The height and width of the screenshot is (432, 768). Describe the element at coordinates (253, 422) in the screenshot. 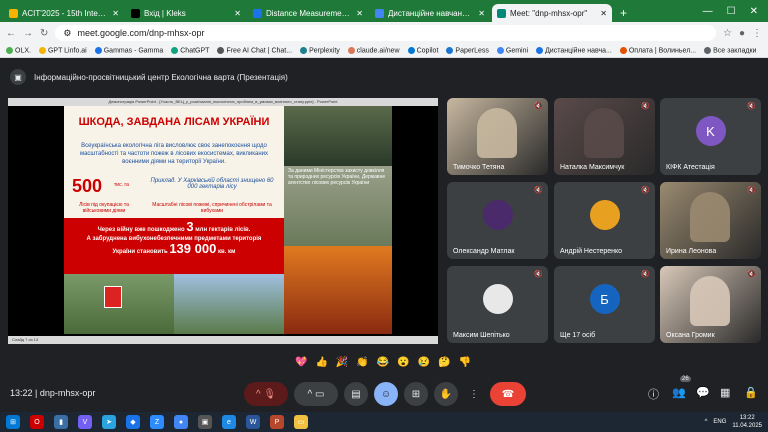

I see `word-icon: W` at that location.